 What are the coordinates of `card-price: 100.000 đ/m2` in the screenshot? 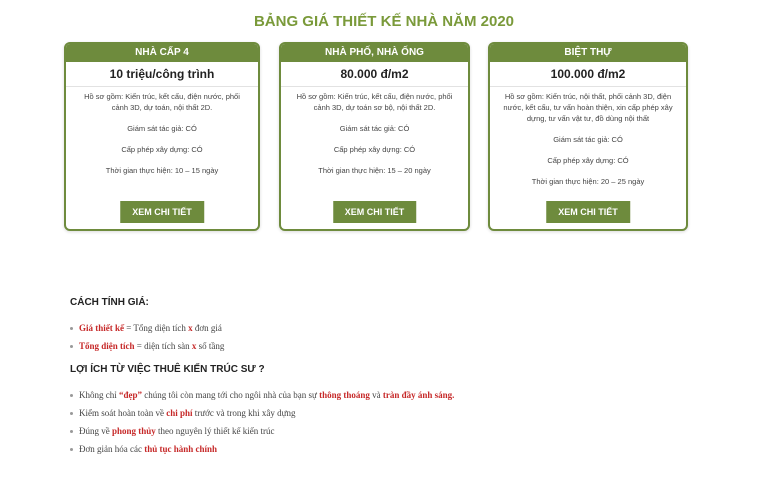 It's located at (588, 74).